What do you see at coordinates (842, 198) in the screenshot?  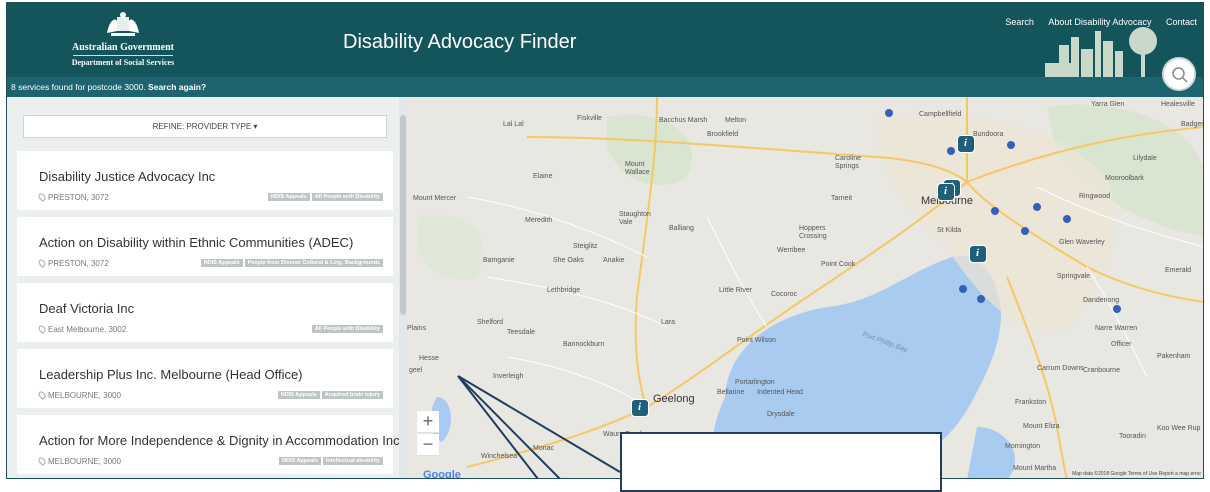 I see `map-place-label: Tarneit` at bounding box center [842, 198].